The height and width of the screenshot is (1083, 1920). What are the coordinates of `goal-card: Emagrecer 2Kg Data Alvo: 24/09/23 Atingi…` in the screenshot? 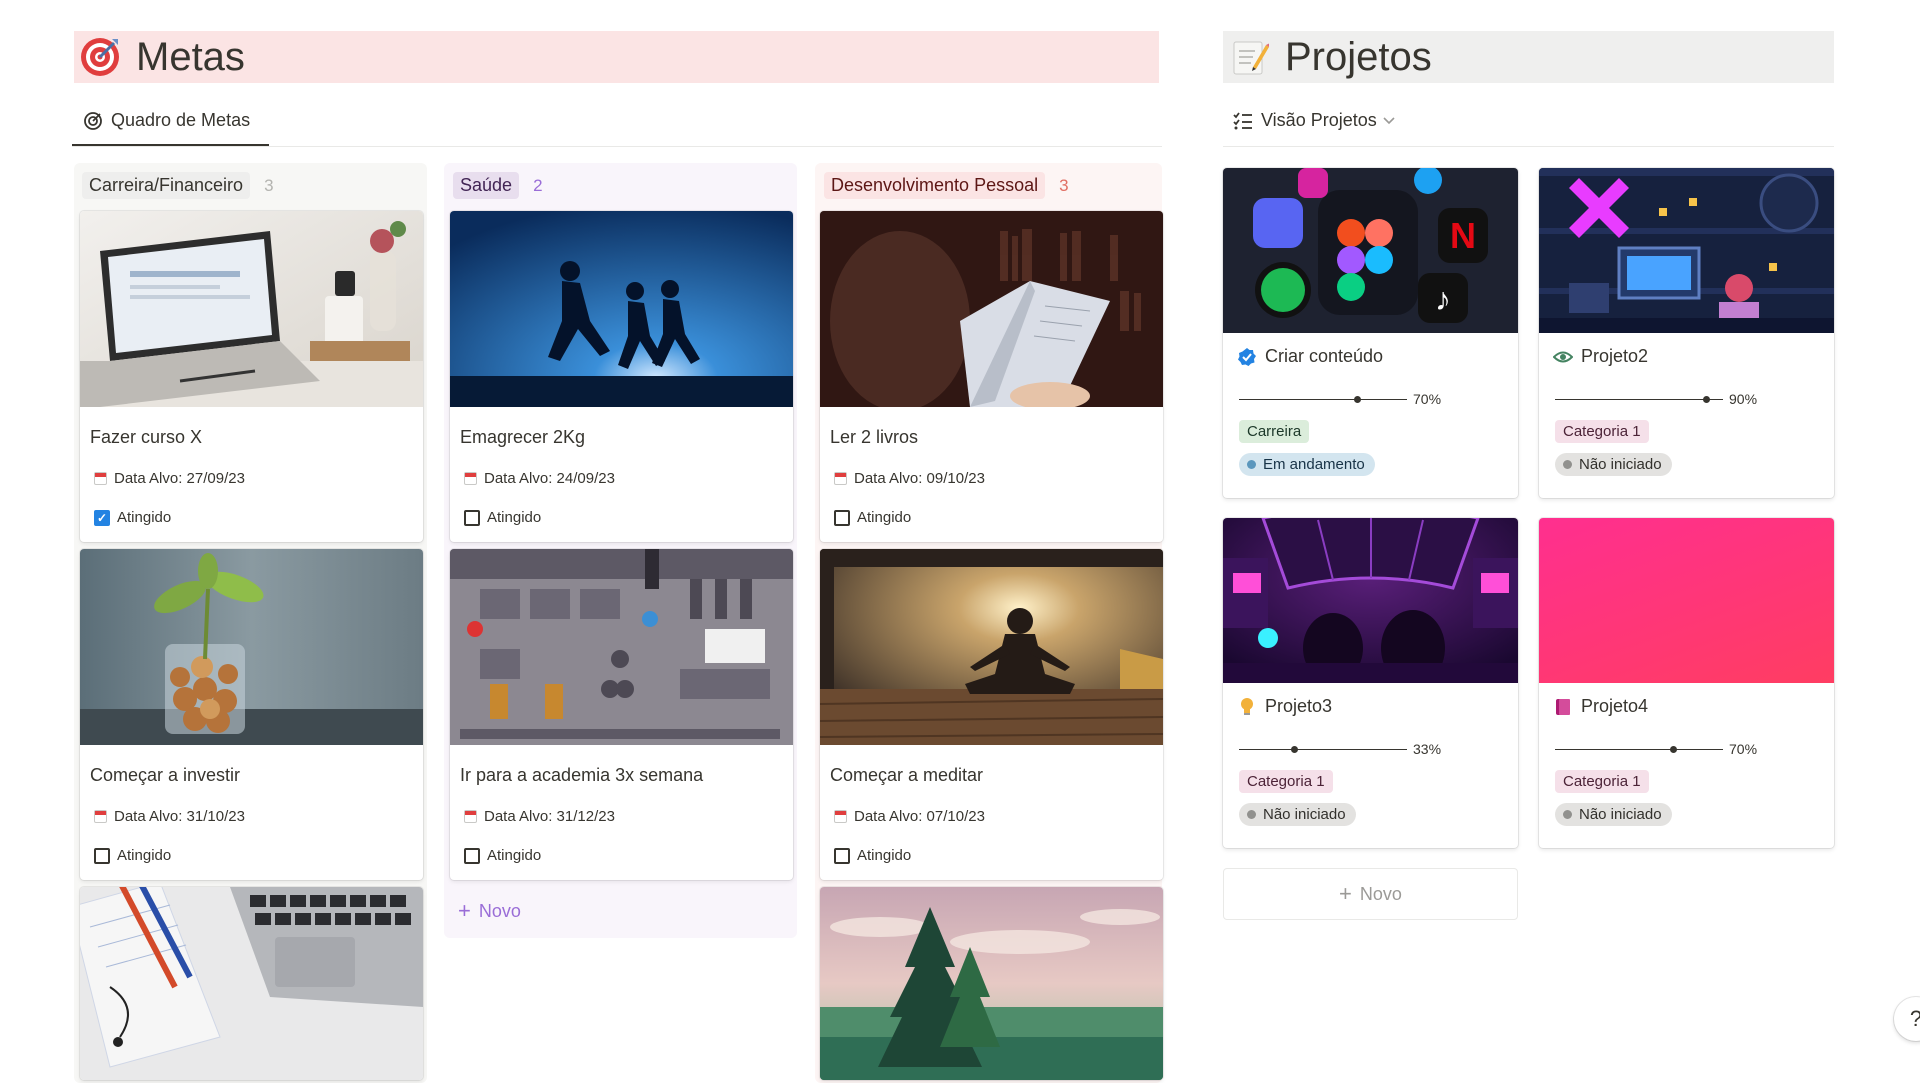 It's located at (621, 376).